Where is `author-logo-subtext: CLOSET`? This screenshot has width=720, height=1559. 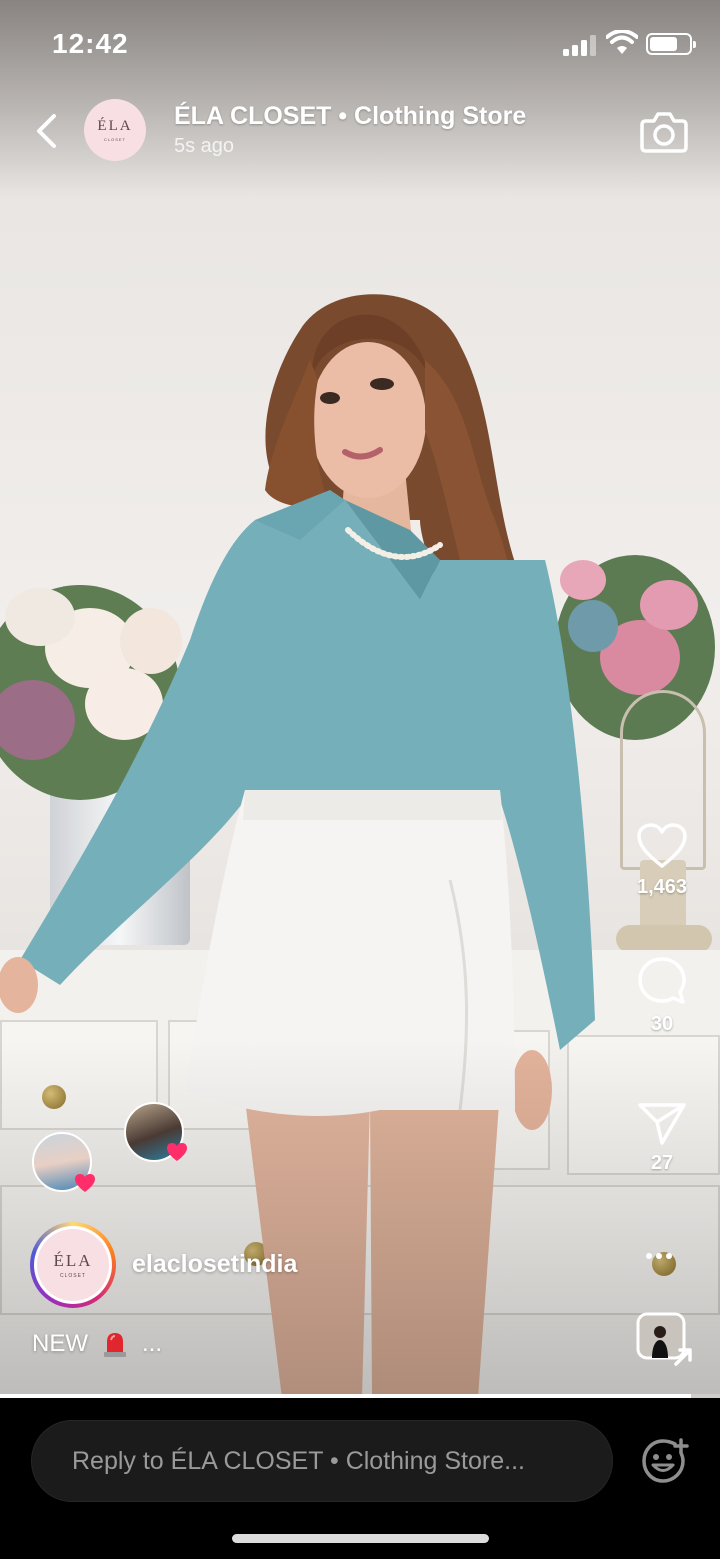
author-logo-subtext: CLOSET is located at coordinates (72, 1276).